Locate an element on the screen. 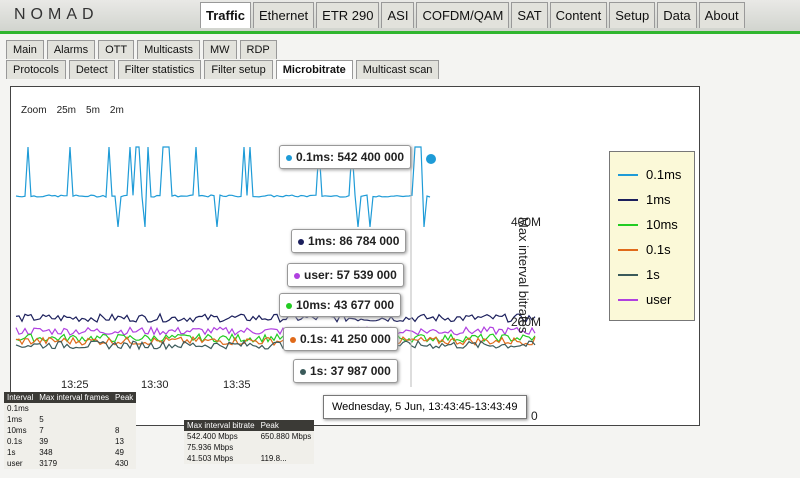  x-tick: 13:30 is located at coordinates (155, 385).